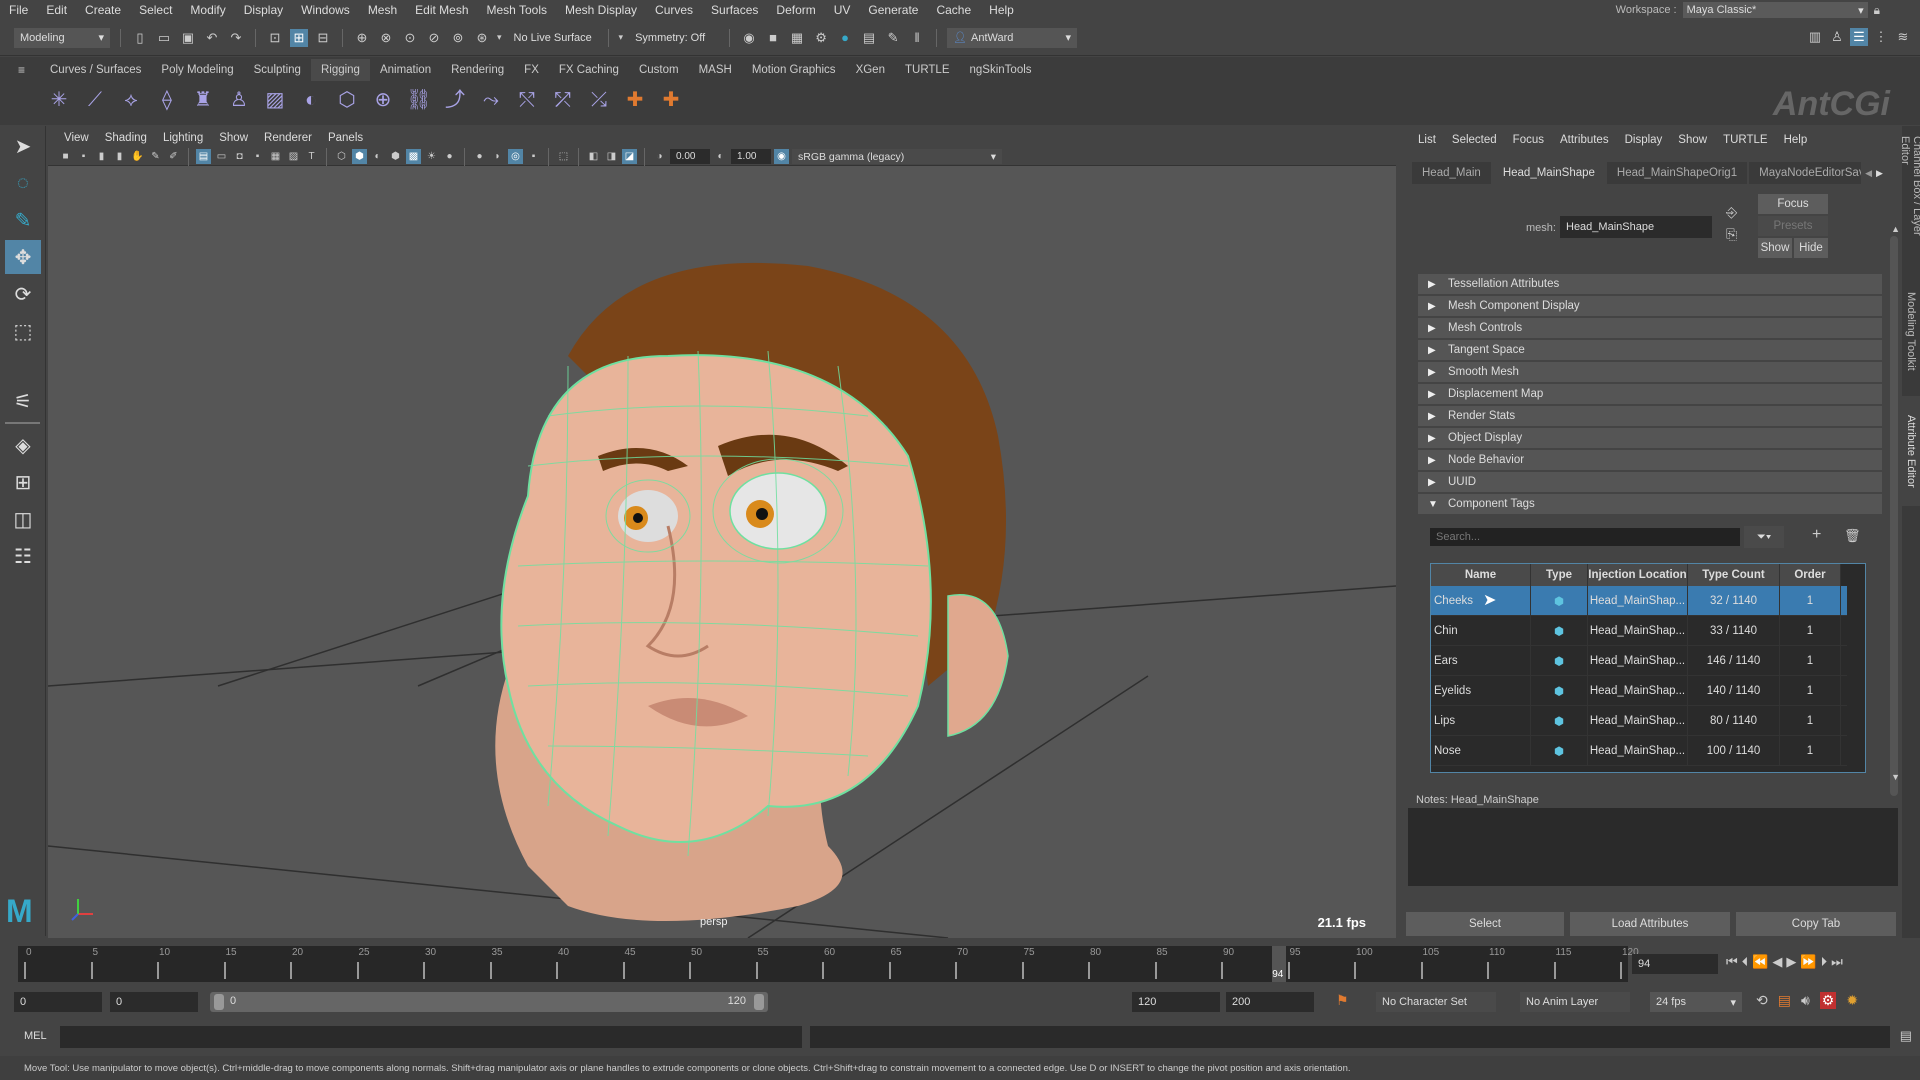 Image resolution: width=1920 pixels, height=1080 pixels. Describe the element at coordinates (821, 38) in the screenshot. I see `render-settings-icon: ⚙` at that location.